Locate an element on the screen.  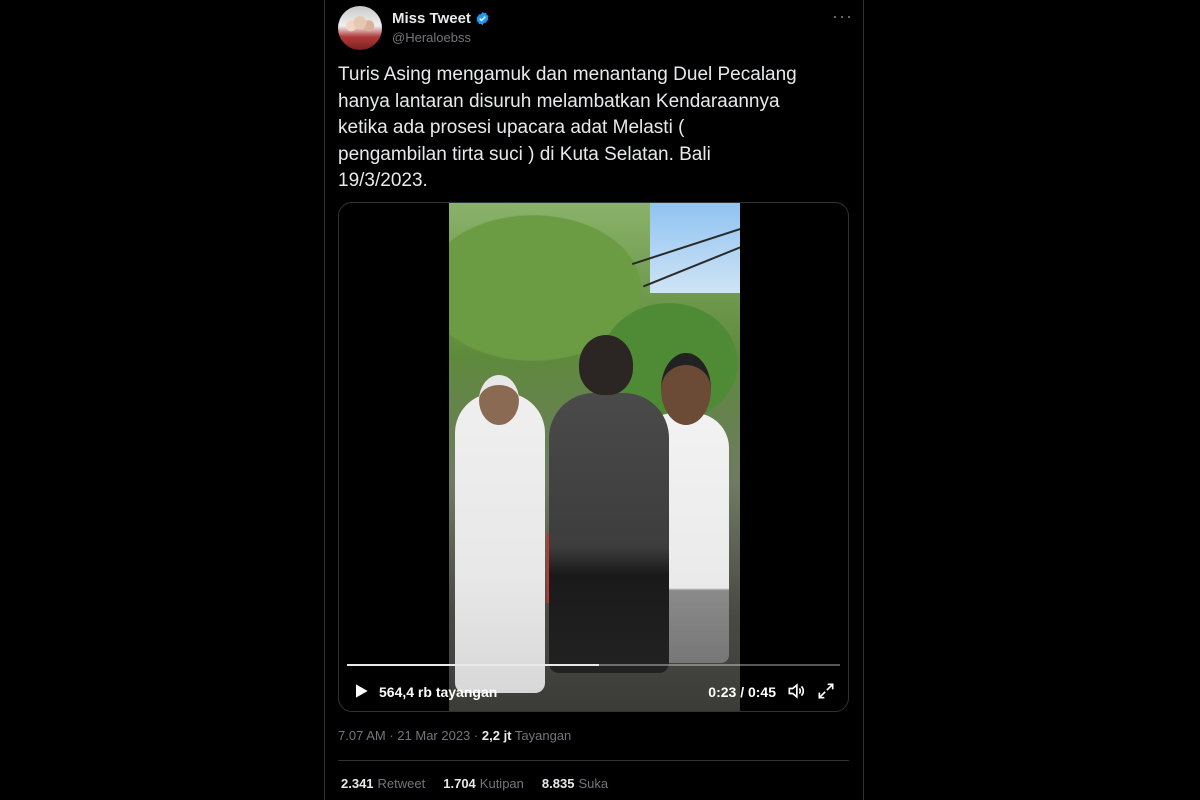
quotes-count: 1.704 is located at coordinates (459, 783).